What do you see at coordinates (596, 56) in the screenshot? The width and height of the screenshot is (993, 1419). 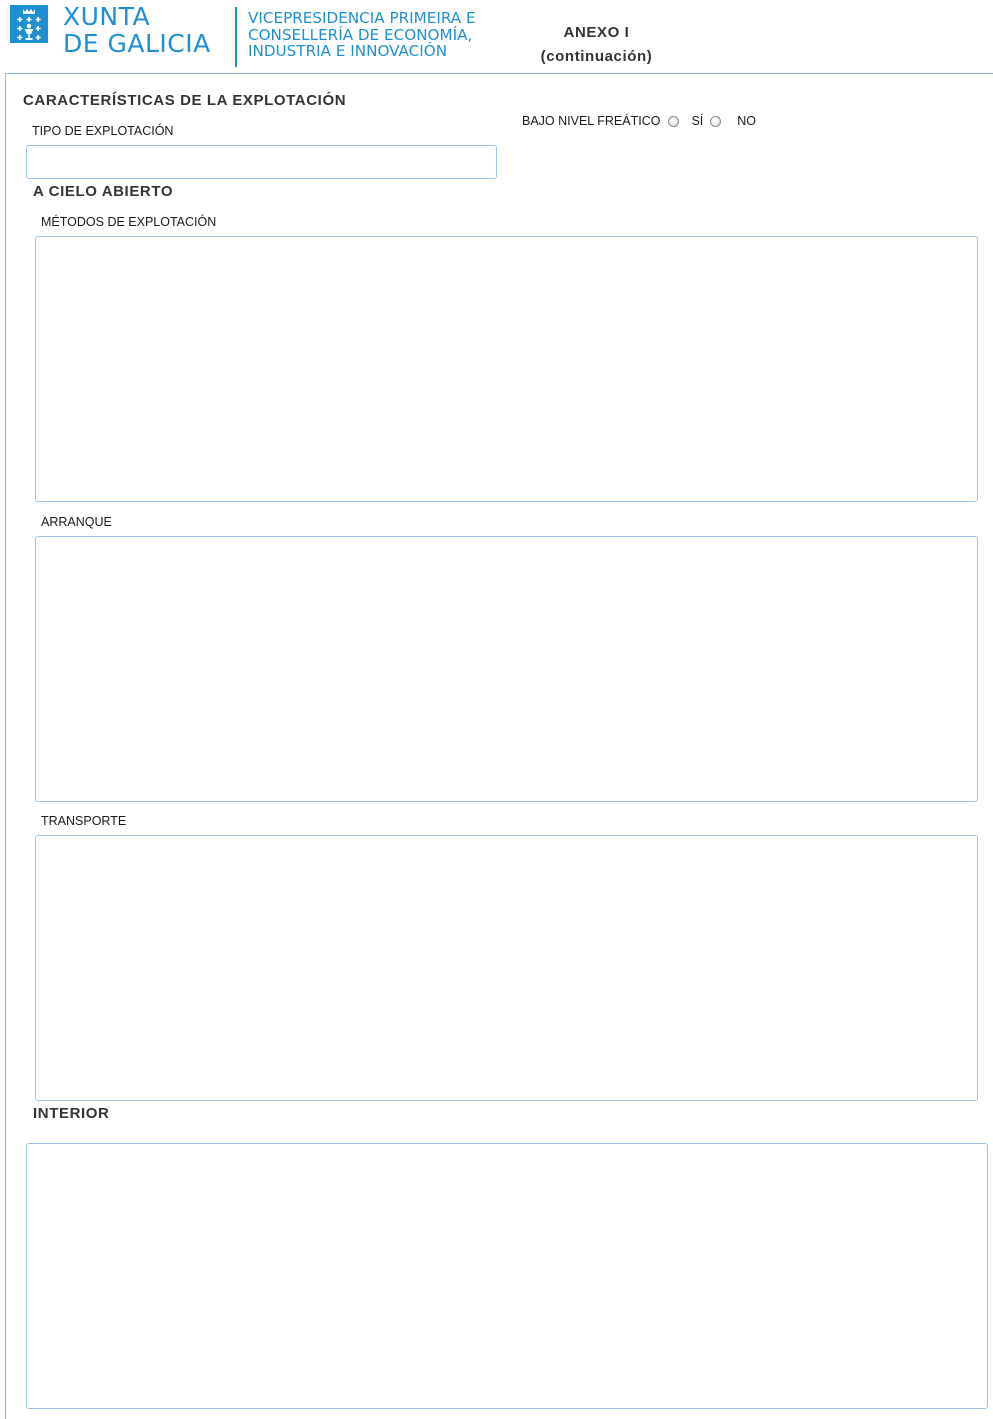 I see `annex-subtitle: (continuación)` at bounding box center [596, 56].